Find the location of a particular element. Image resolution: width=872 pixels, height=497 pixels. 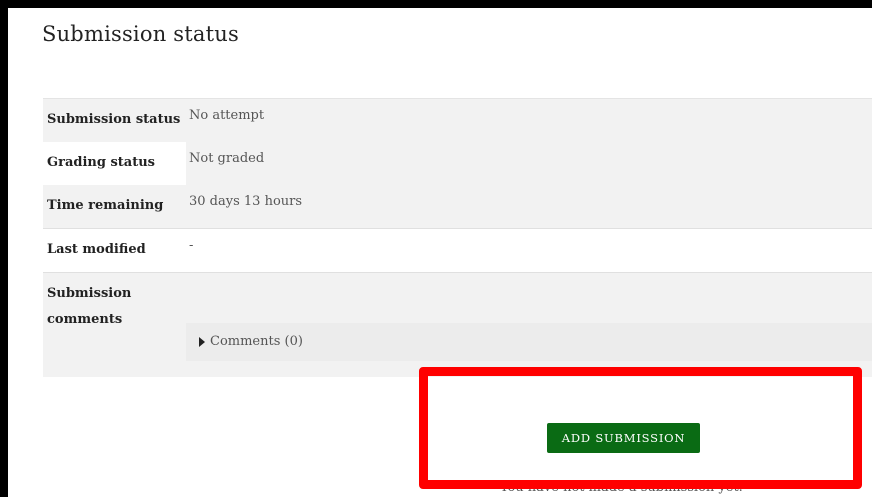

table-row: Last modified - is located at coordinates (457, 250).